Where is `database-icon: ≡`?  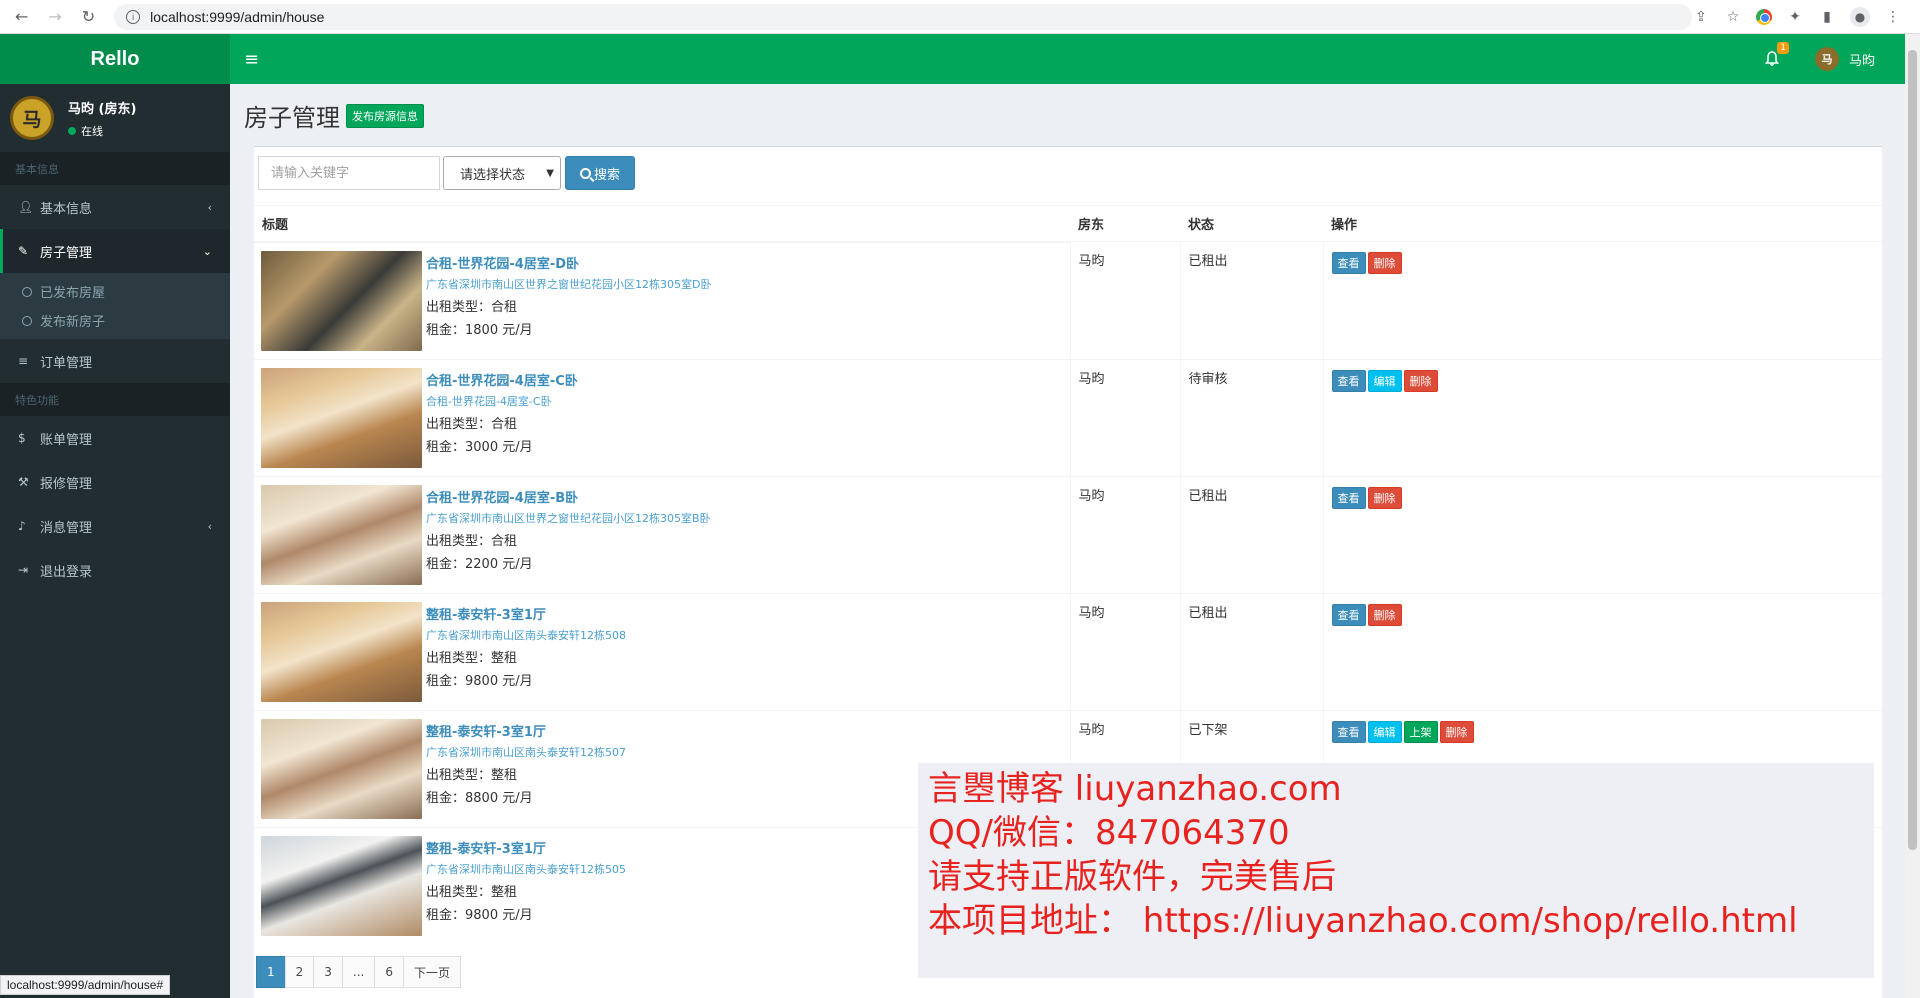
database-icon: ≡ is located at coordinates (23, 361).